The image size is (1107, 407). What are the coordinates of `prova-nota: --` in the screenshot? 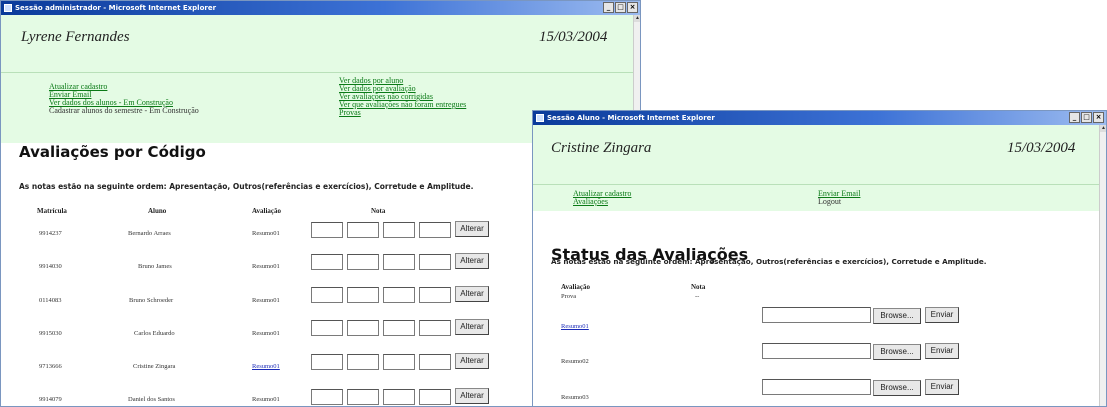 It's located at (697, 296).